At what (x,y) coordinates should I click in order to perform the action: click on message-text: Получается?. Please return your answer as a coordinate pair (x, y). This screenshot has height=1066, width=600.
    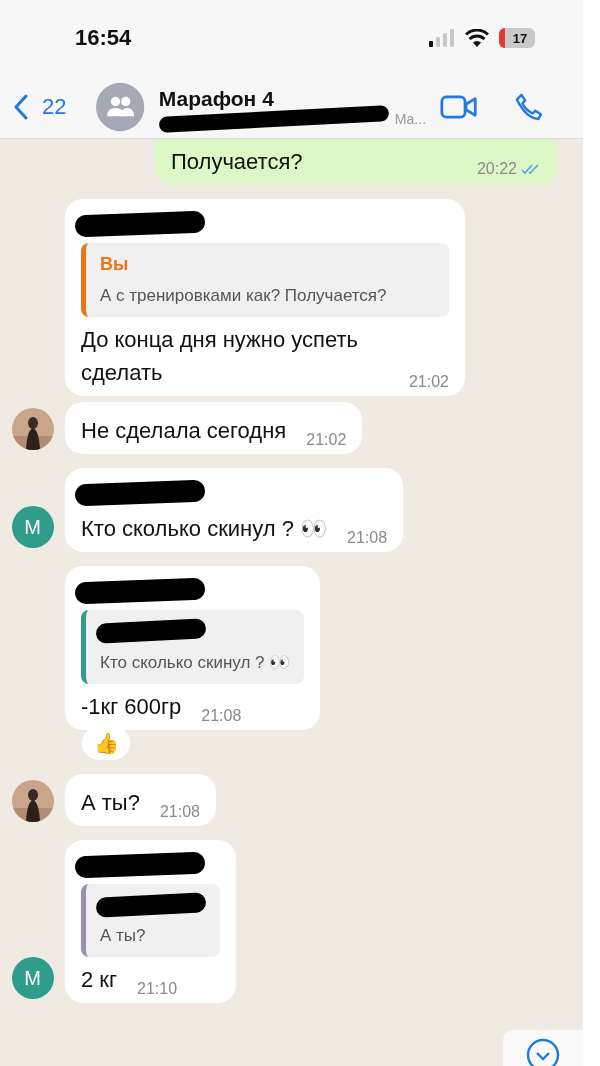
    Looking at the image, I should click on (237, 162).